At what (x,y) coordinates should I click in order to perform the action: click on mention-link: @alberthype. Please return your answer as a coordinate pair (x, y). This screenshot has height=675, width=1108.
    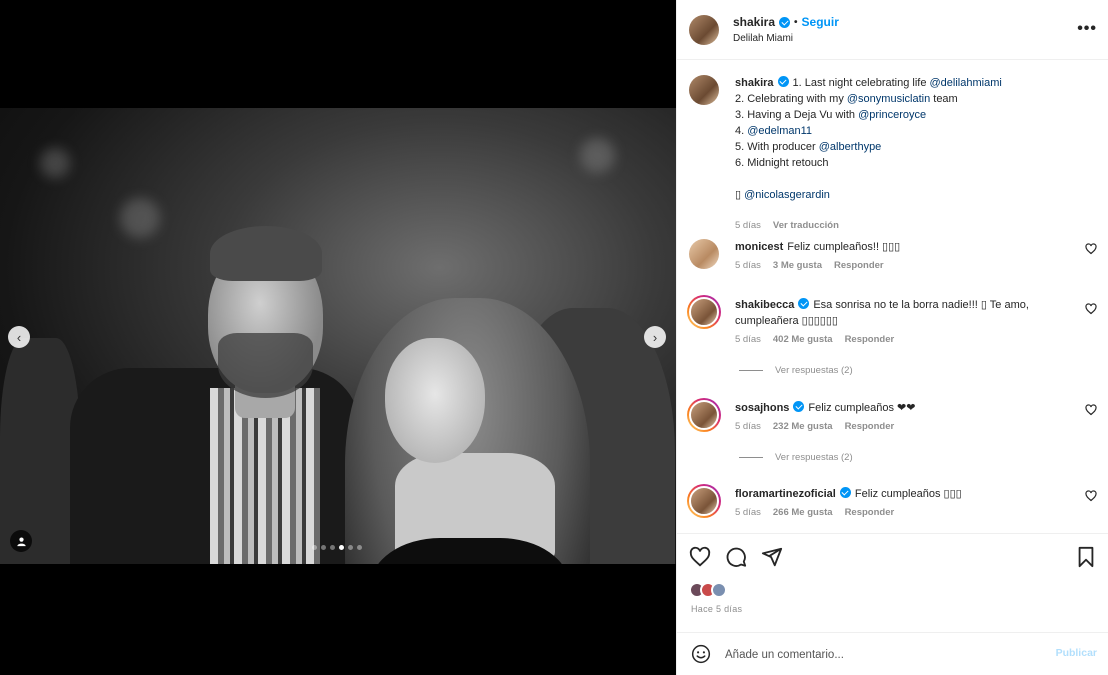
    Looking at the image, I should click on (850, 147).